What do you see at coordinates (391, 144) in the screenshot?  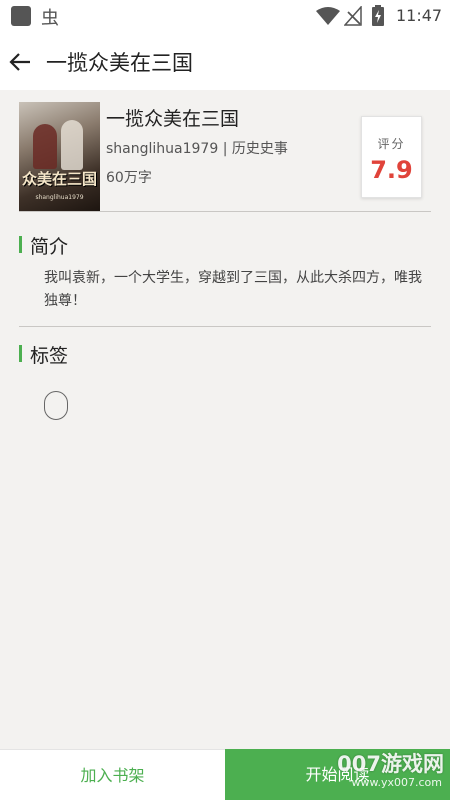 I see `score-label: 评分` at bounding box center [391, 144].